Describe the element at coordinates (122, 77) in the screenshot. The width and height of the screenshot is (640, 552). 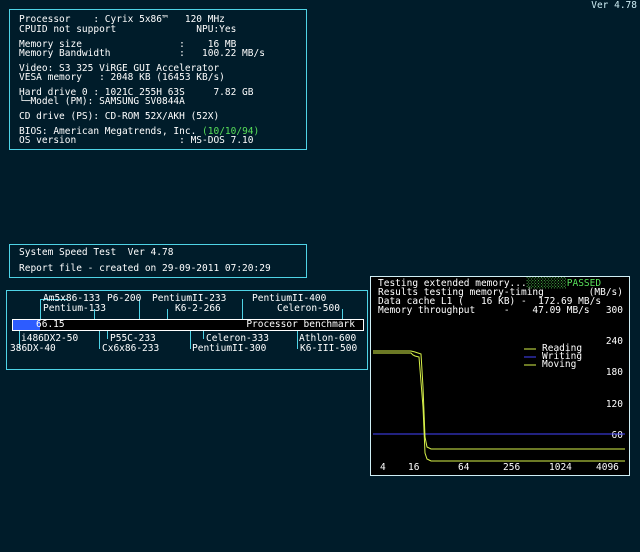
I see `vesa-memory-line: VESA memory : 2048 KB (16453 KB/s)` at that location.